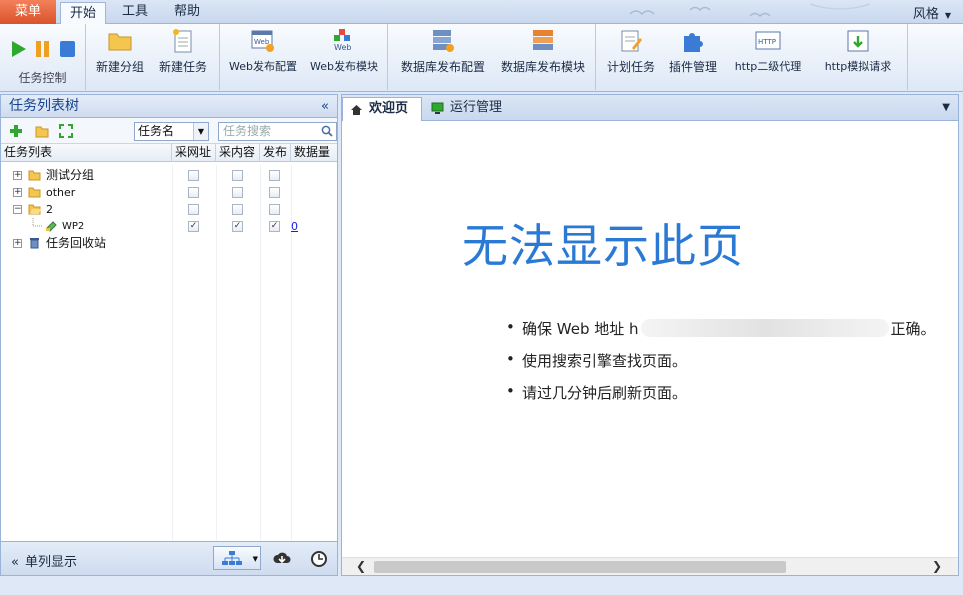 Image resolution: width=963 pixels, height=595 pixels. What do you see at coordinates (43, 49) in the screenshot?
I see `pause-icon` at bounding box center [43, 49].